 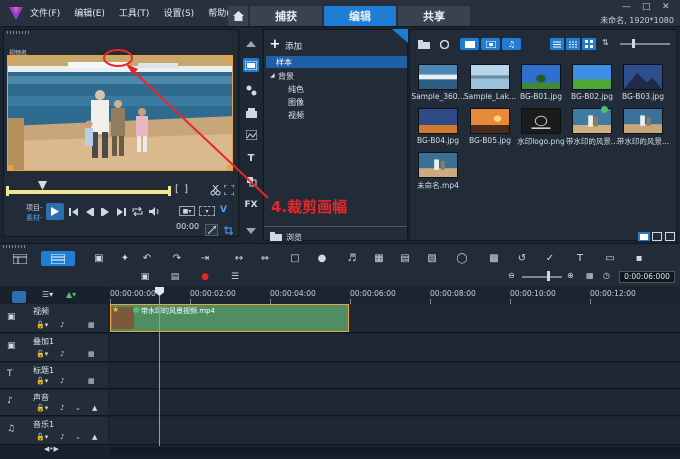 What do you see at coordinates (58, 258) in the screenshot?
I see `timeline-view-button` at bounding box center [58, 258].